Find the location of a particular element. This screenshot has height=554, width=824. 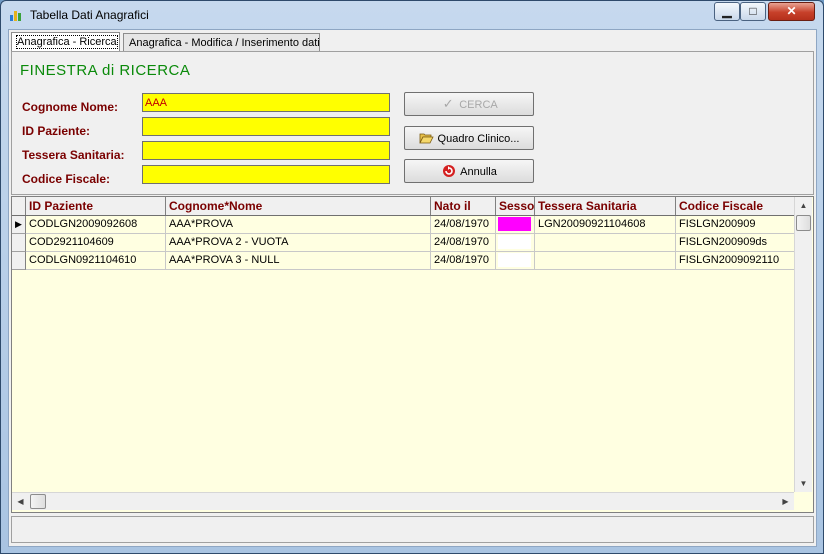

cerca-button: ✓ CERCA is located at coordinates (469, 104).